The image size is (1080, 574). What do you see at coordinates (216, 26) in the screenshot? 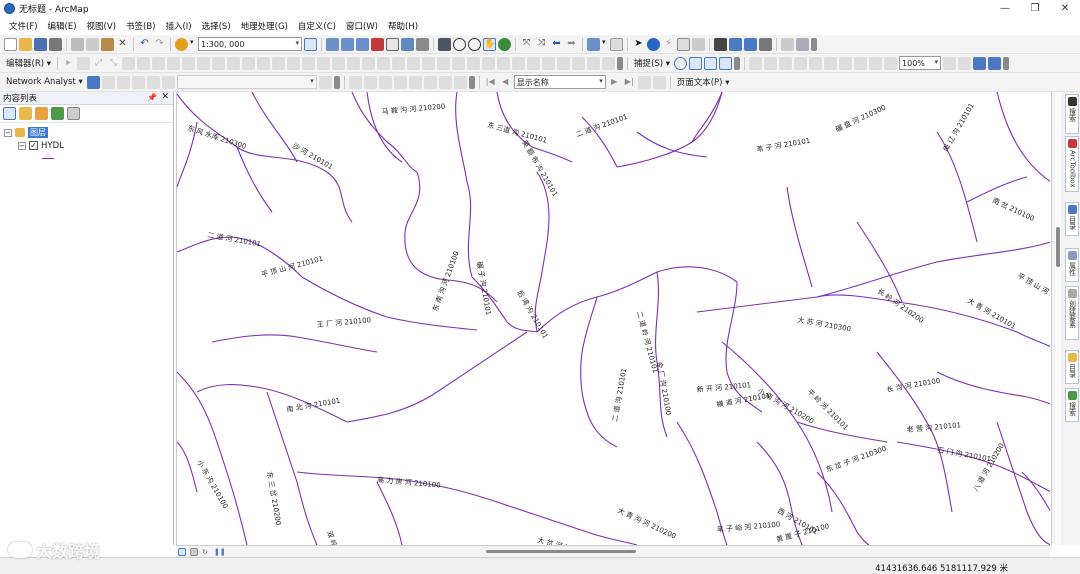
I see `menu-selection: 选择(S)` at bounding box center [216, 26].